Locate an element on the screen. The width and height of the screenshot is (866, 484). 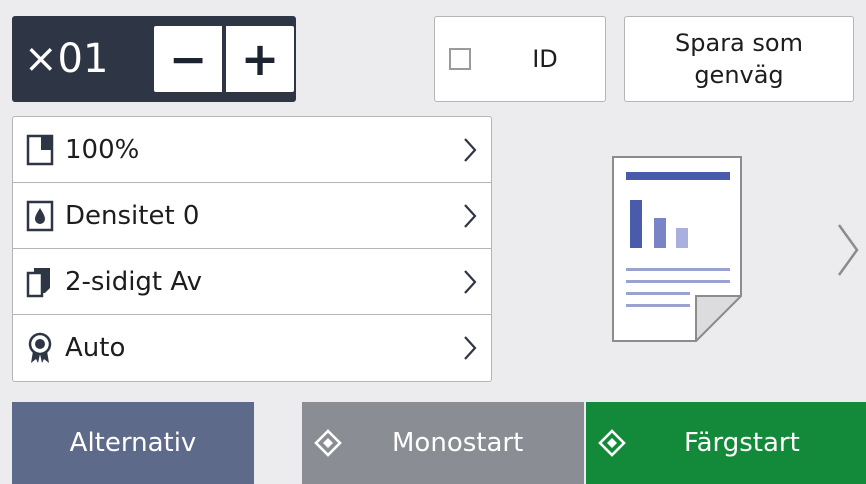
color-start-button: Färgstart is located at coordinates (726, 443).